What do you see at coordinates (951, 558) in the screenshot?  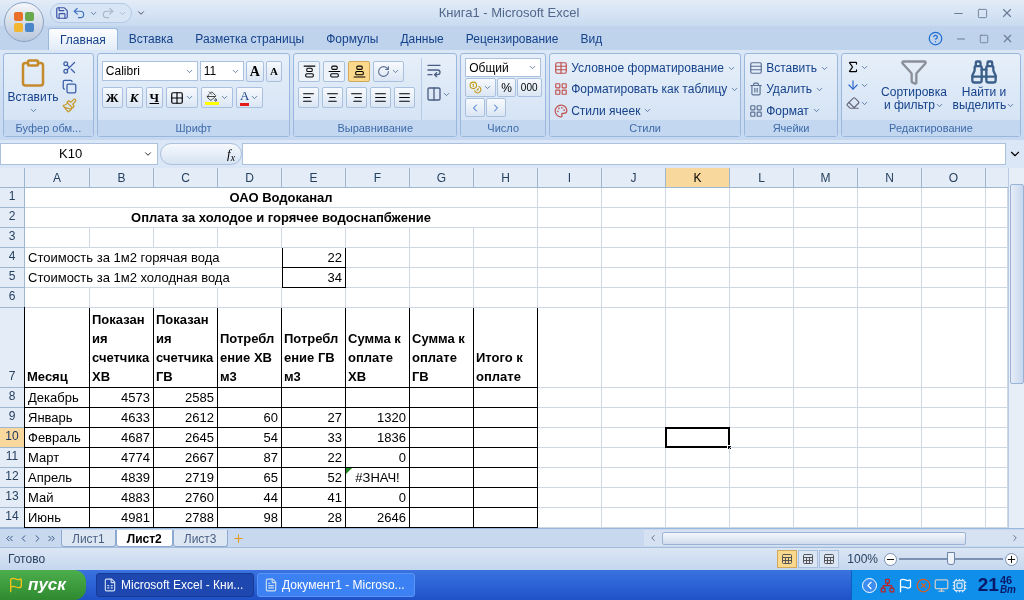 I see `zoom-slider-thumb` at bounding box center [951, 558].